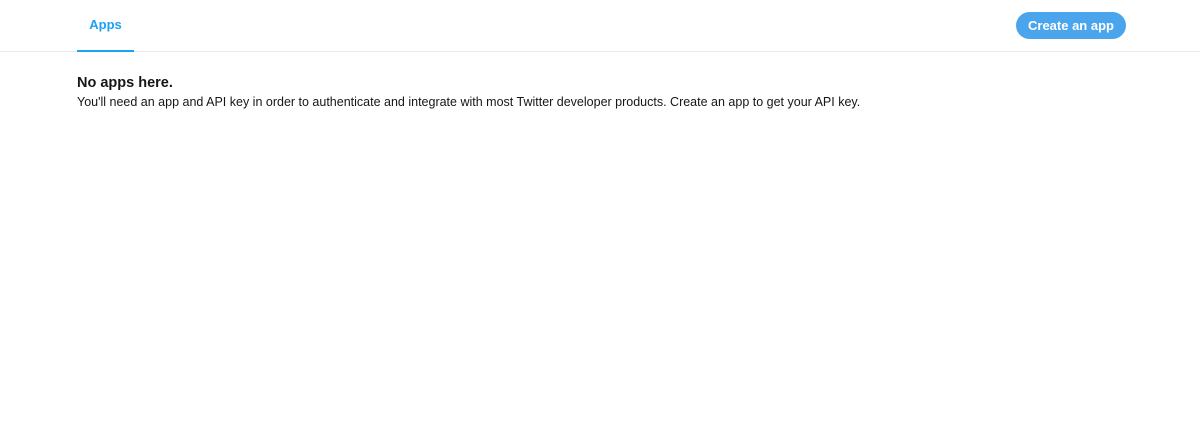 Image resolution: width=1200 pixels, height=427 pixels. What do you see at coordinates (600, 26) in the screenshot?
I see `tab-bar: Apps Create an app` at bounding box center [600, 26].